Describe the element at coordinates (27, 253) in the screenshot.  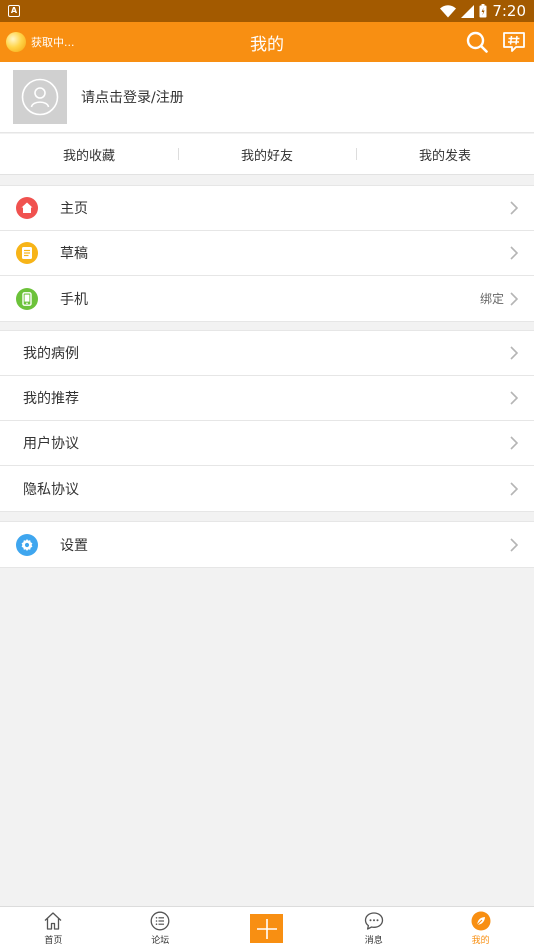
I see `draft-icon` at that location.